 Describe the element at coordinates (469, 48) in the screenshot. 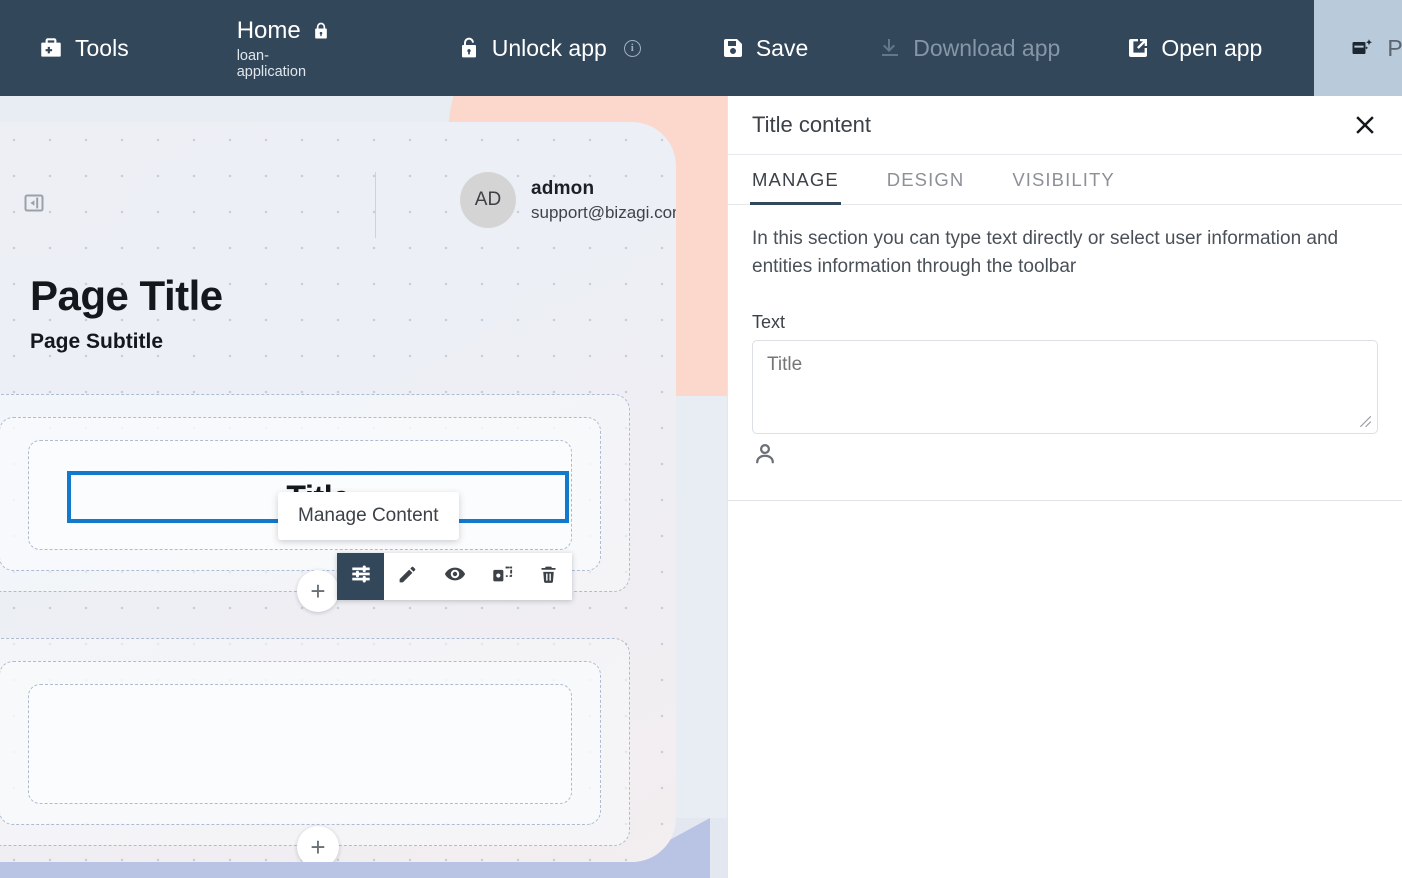

I see `lock-open-icon` at that location.